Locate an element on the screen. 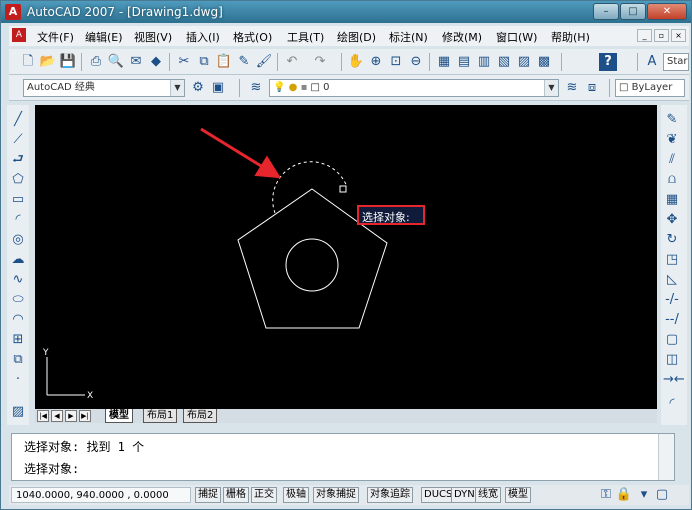 This screenshot has width=692, height=510. revcloud-icon: ☁ is located at coordinates (18, 260).